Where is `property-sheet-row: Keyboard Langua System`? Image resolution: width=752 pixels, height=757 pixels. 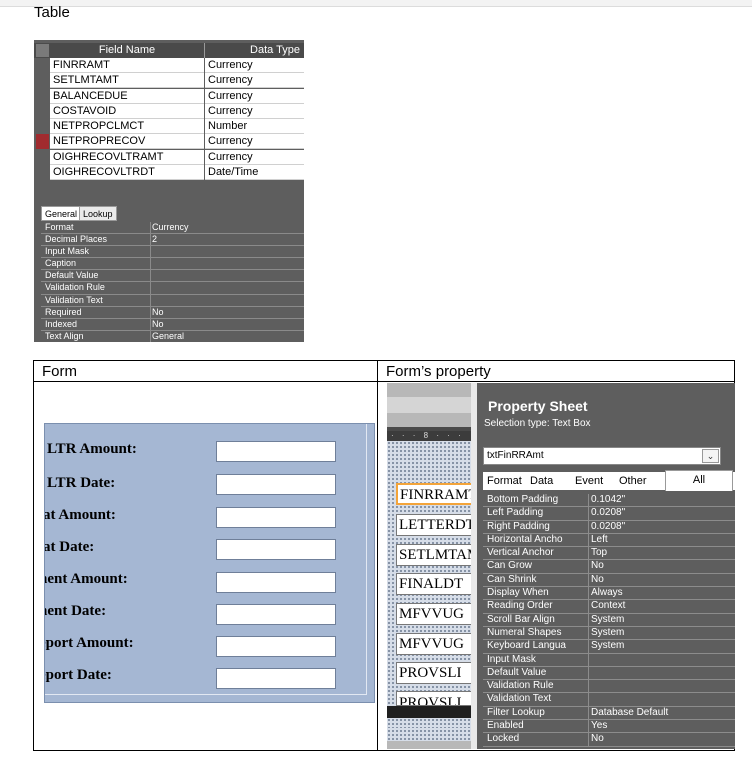
property-sheet-row: Keyboard Langua System is located at coordinates (609, 647).